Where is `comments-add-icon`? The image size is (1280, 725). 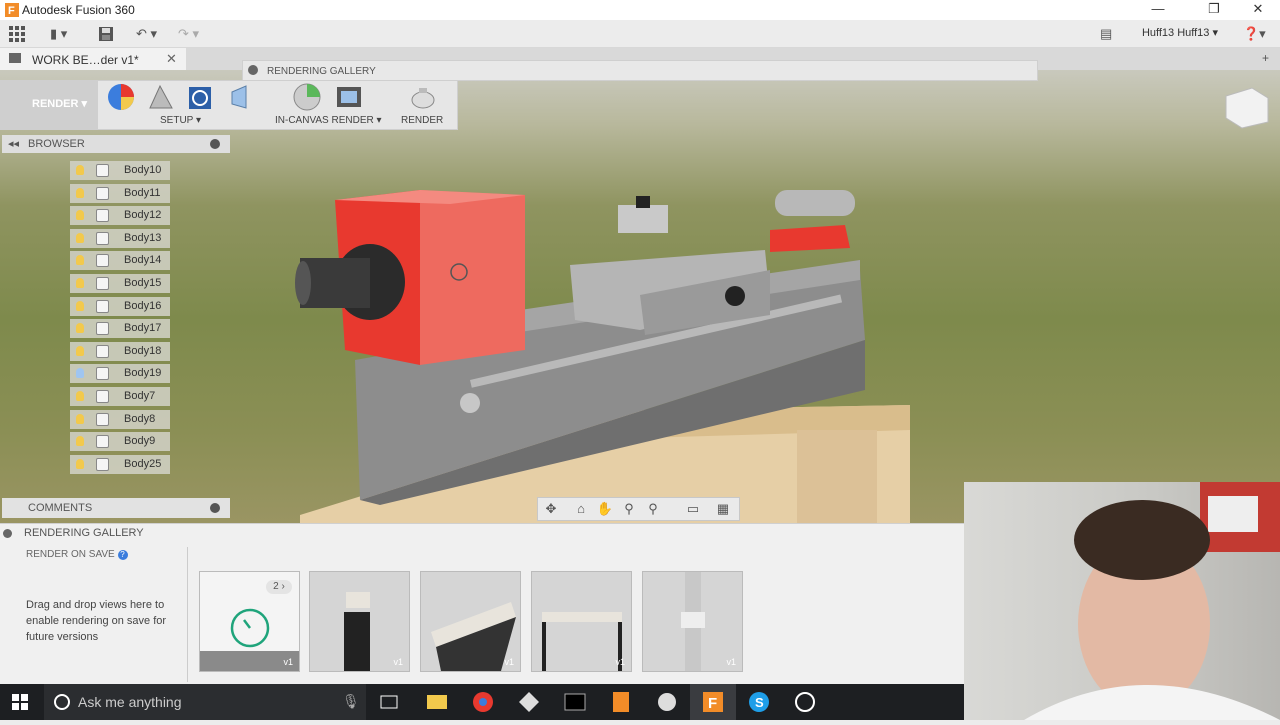
comments-add-icon is located at coordinates (215, 508).